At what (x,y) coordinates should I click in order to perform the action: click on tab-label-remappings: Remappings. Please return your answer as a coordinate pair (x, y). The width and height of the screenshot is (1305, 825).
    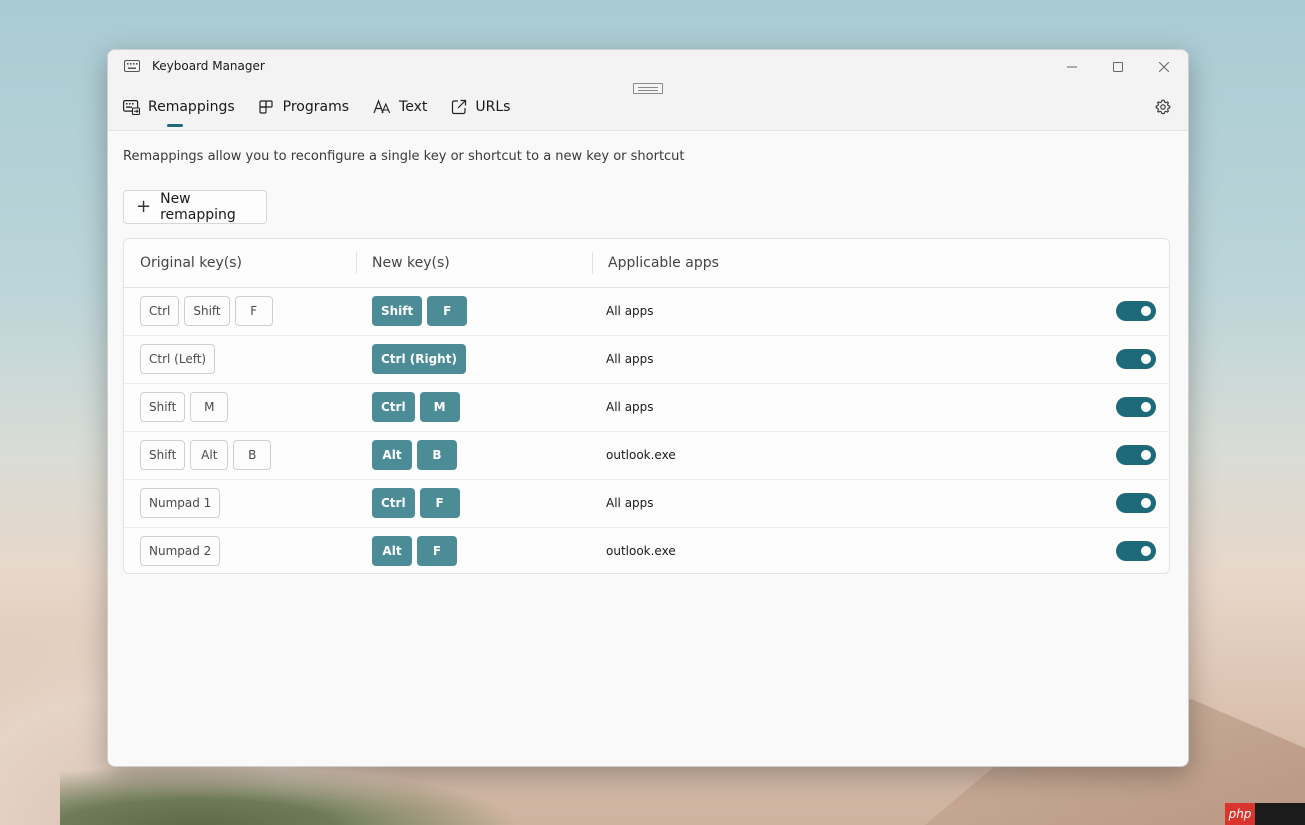
    Looking at the image, I should click on (191, 107).